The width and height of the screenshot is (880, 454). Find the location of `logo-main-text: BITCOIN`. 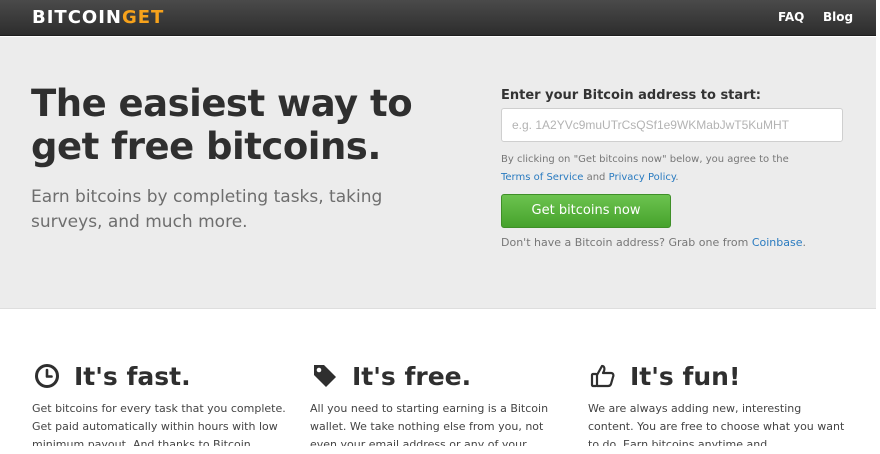

logo-main-text: BITCOIN is located at coordinates (77, 17).